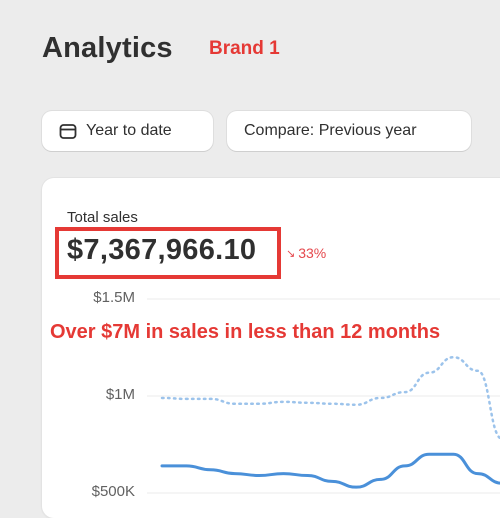  I want to click on page-title: Analytics, so click(107, 48).